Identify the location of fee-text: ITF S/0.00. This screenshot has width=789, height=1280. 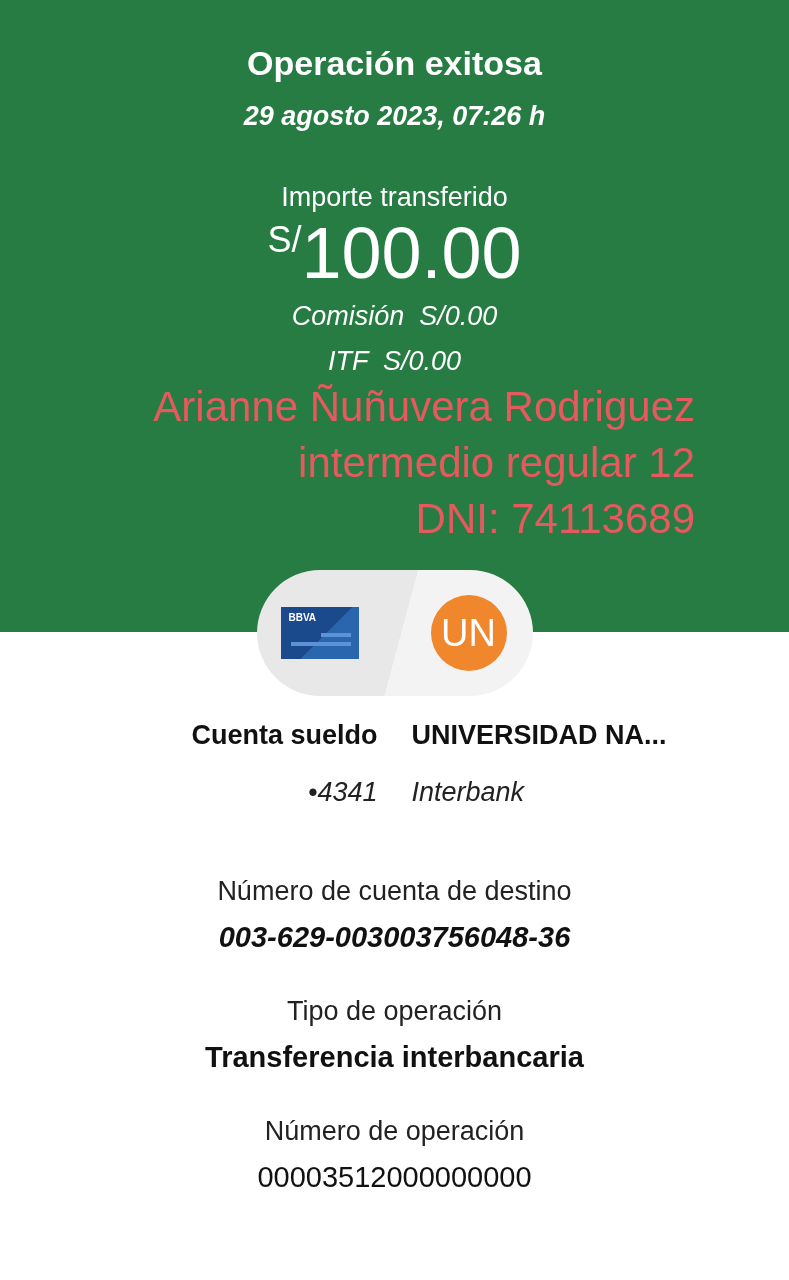
(394, 361).